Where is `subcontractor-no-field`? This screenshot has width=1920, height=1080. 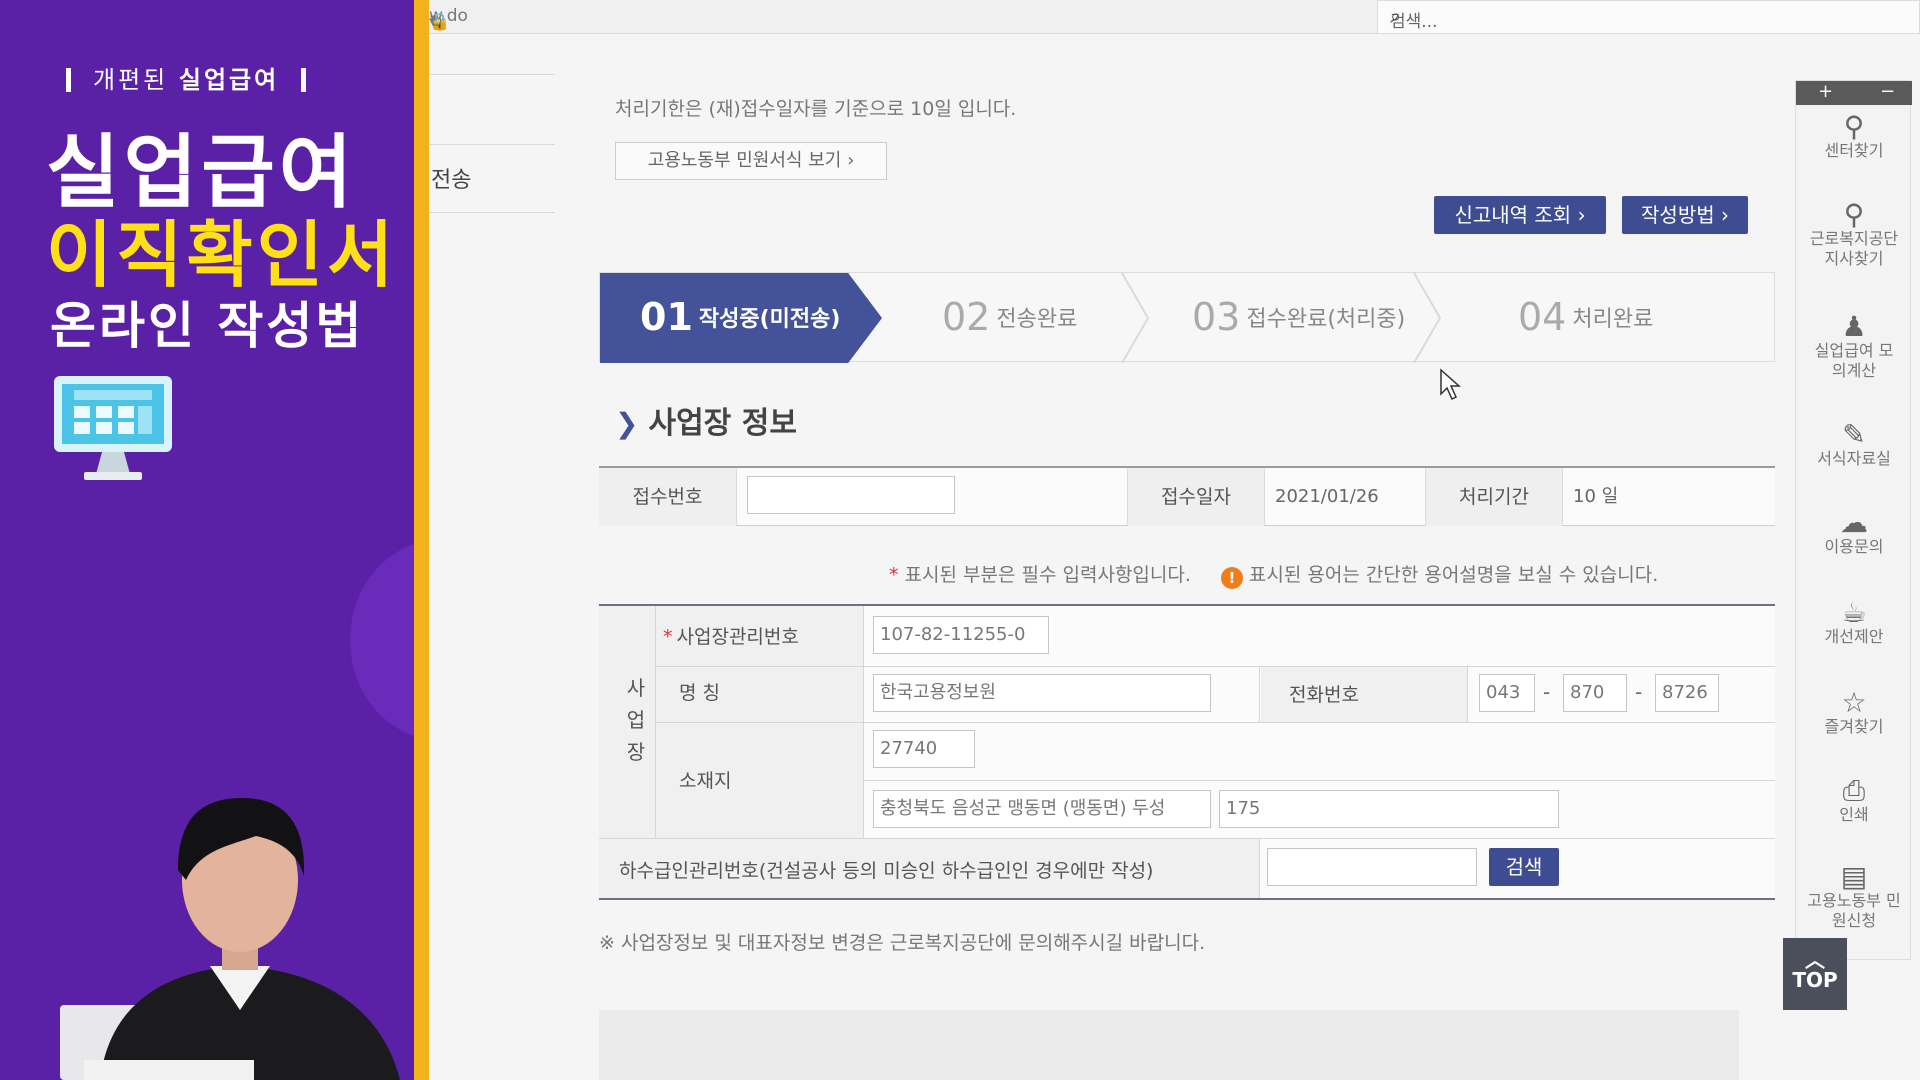
subcontractor-no-field is located at coordinates (1372, 867).